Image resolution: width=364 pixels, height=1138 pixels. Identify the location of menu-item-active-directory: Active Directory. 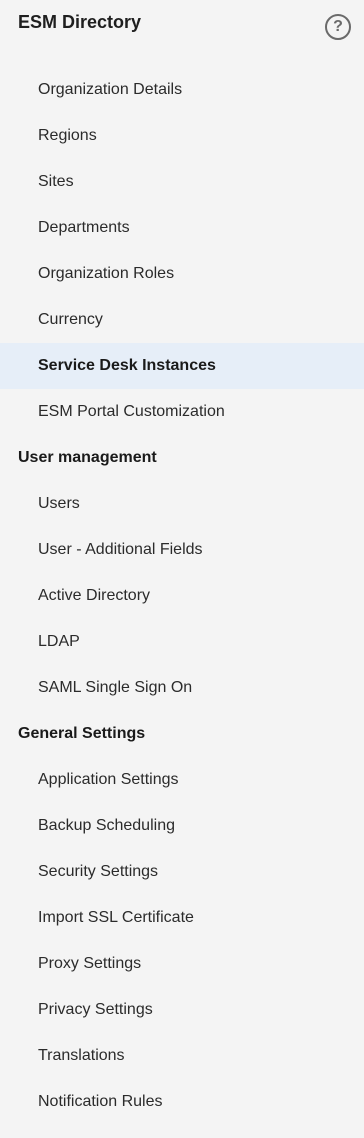
(182, 596).